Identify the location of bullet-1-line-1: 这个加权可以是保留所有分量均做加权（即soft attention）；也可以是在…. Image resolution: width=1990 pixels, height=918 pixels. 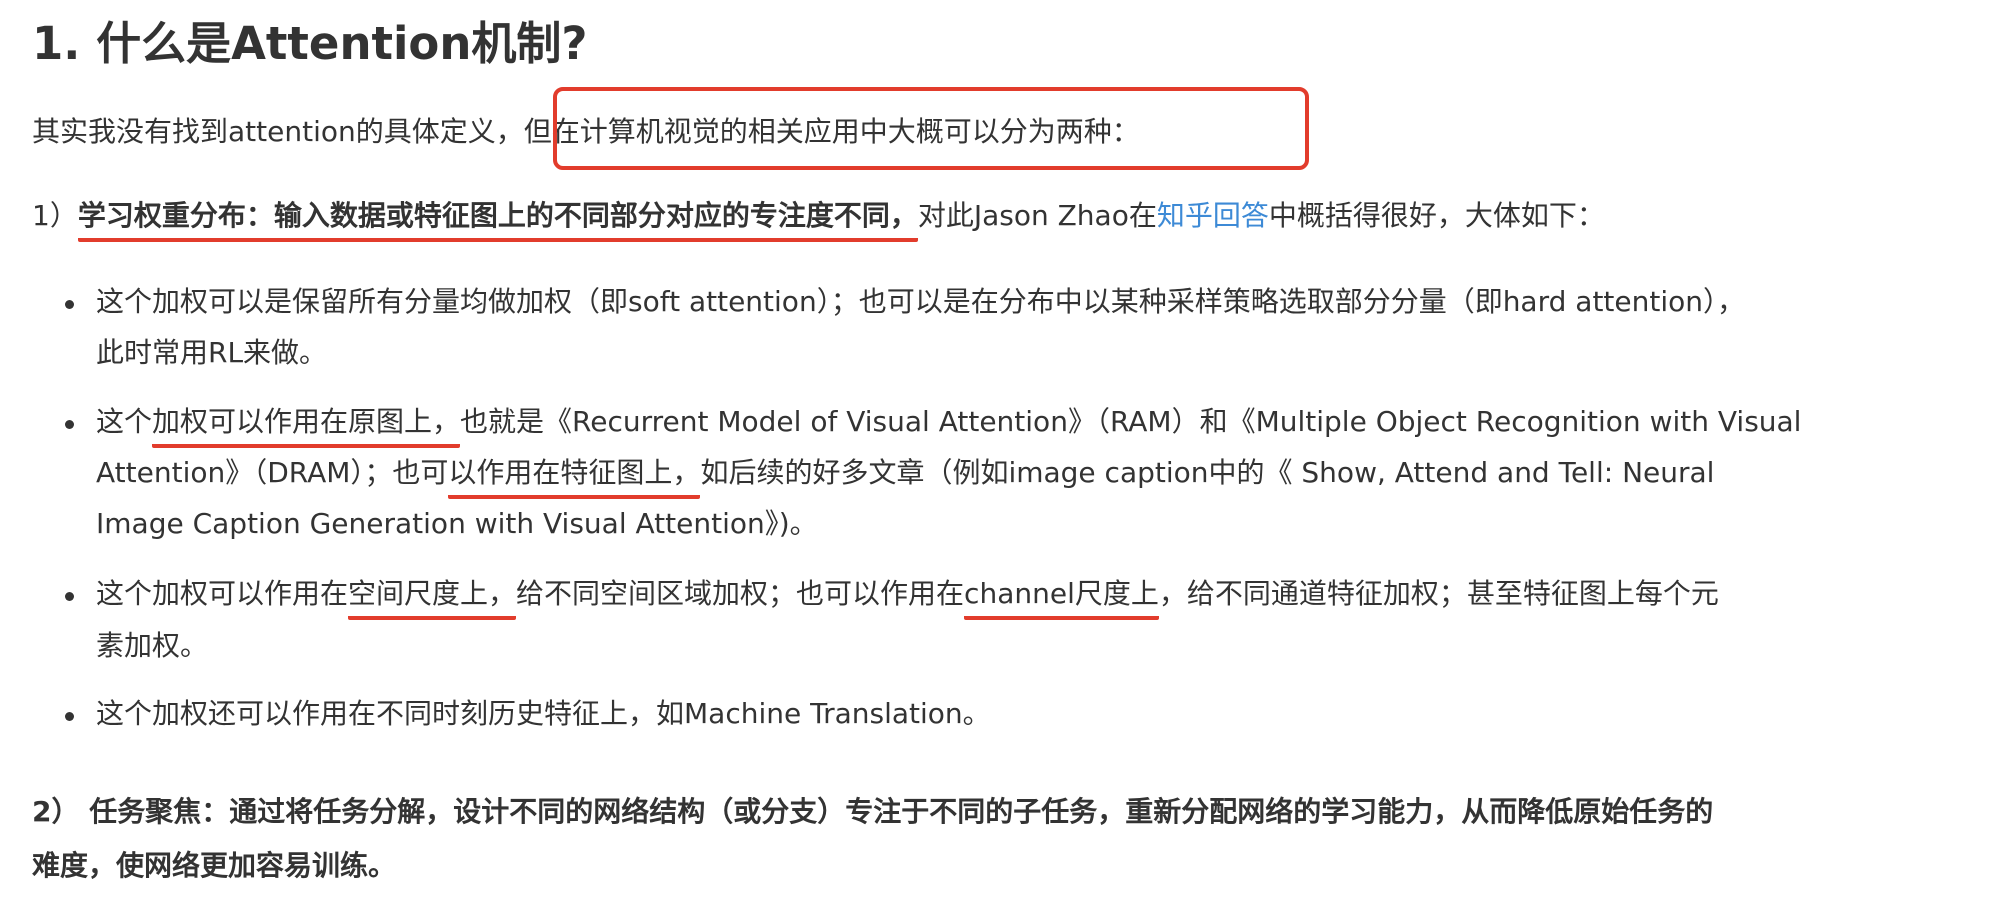
(921, 301).